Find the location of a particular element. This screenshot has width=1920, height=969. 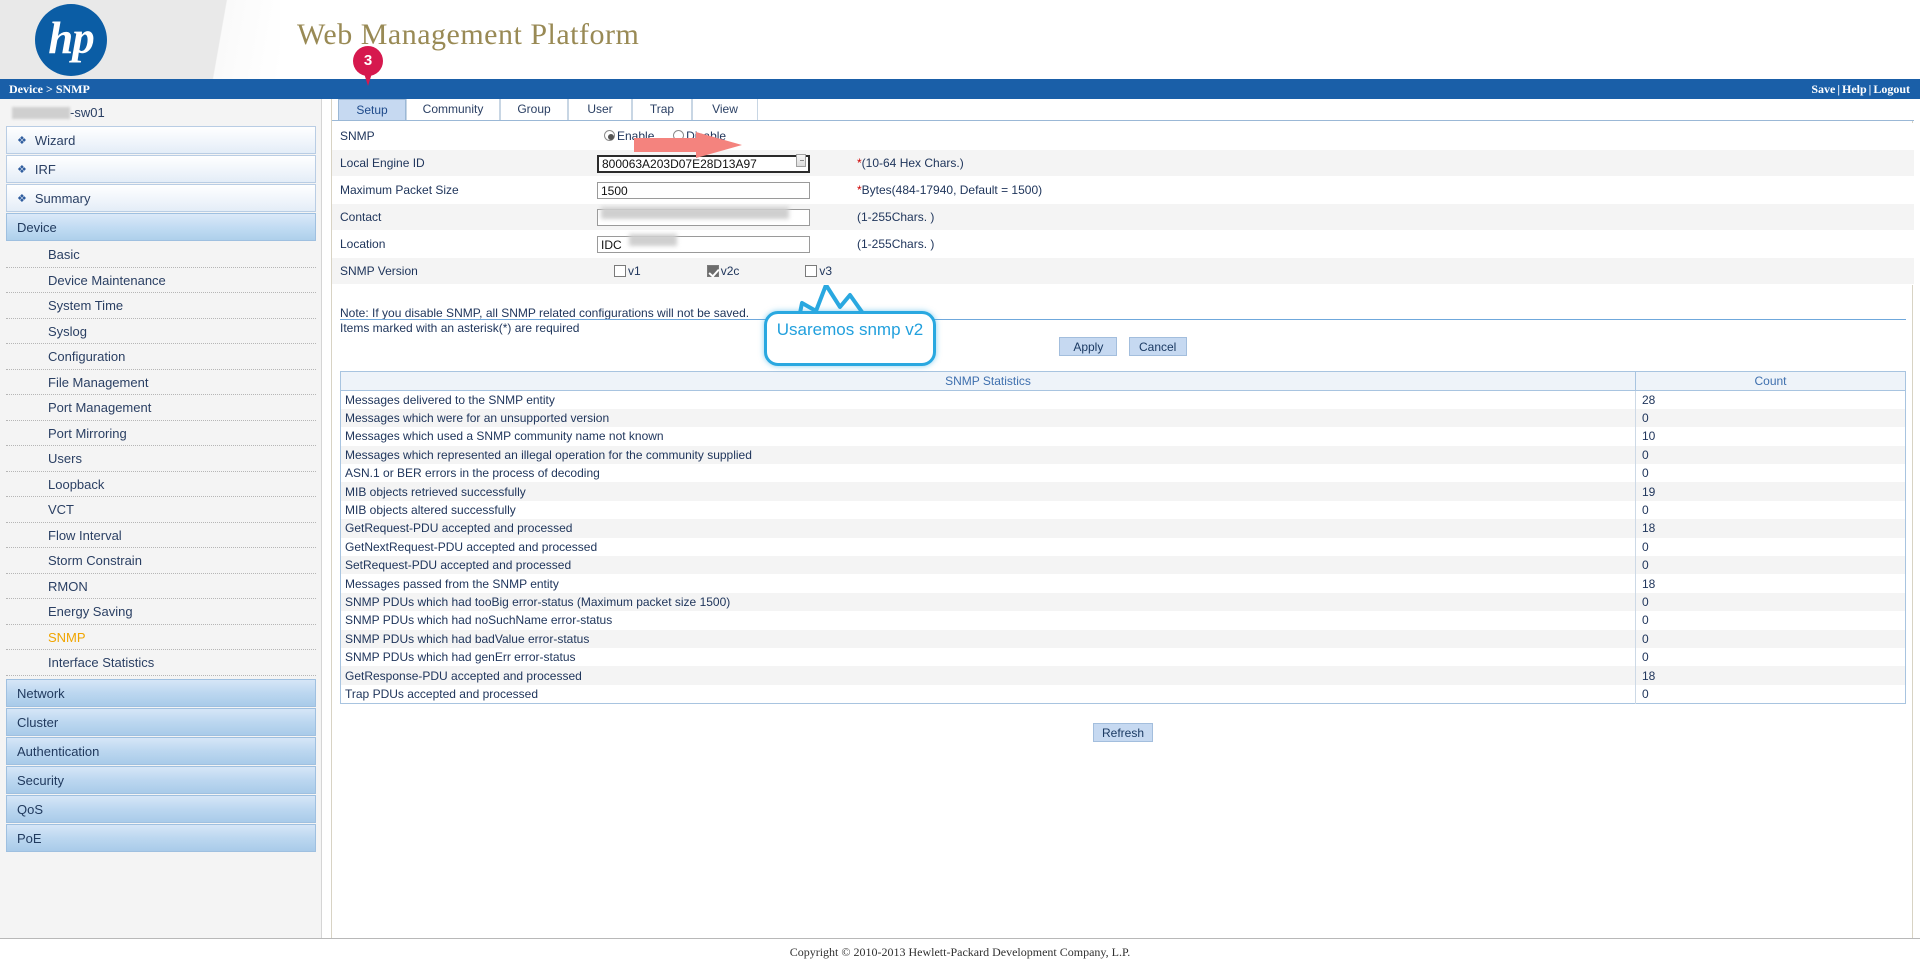

refresh-row: Refresh is located at coordinates (1123, 732).